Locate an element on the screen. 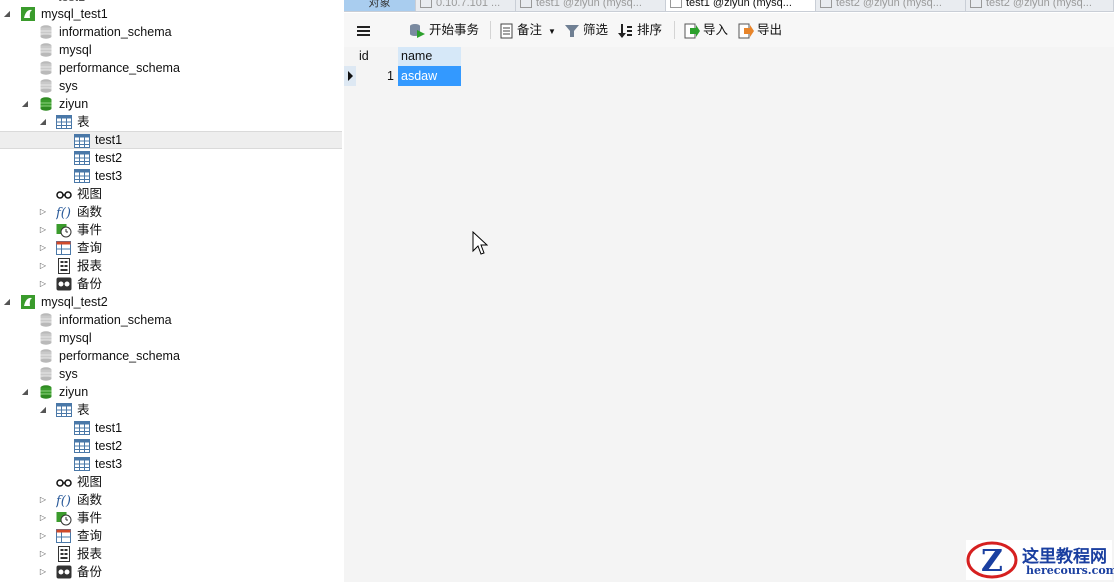  cell-id: 1 is located at coordinates (377, 76).